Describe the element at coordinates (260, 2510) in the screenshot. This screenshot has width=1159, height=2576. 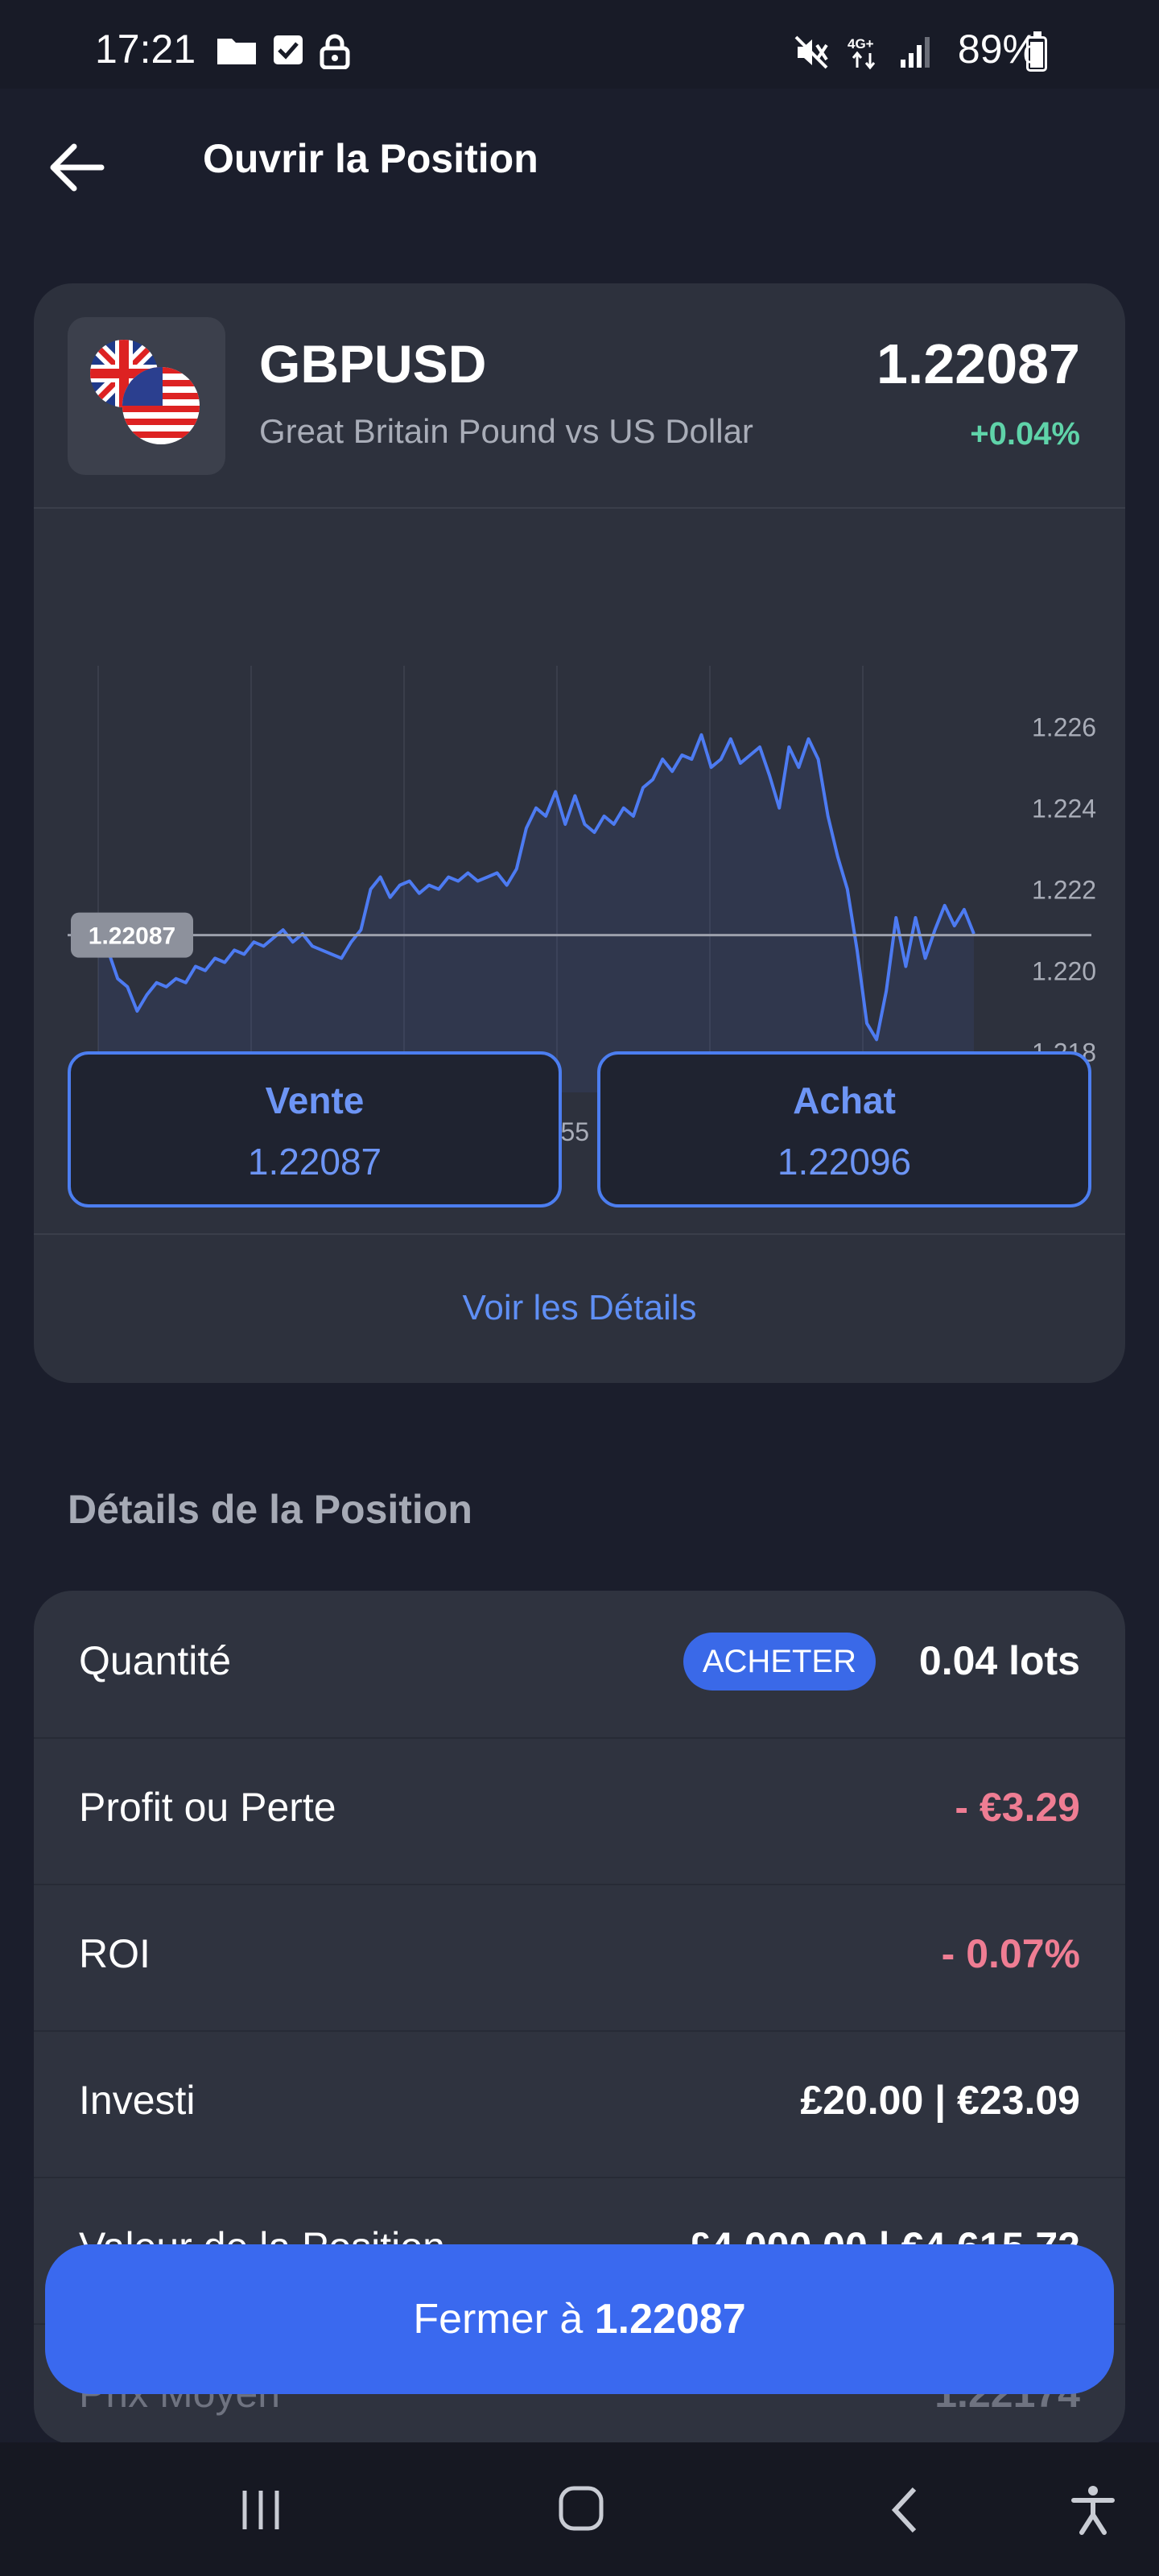
I see `recent-apps-icon` at that location.